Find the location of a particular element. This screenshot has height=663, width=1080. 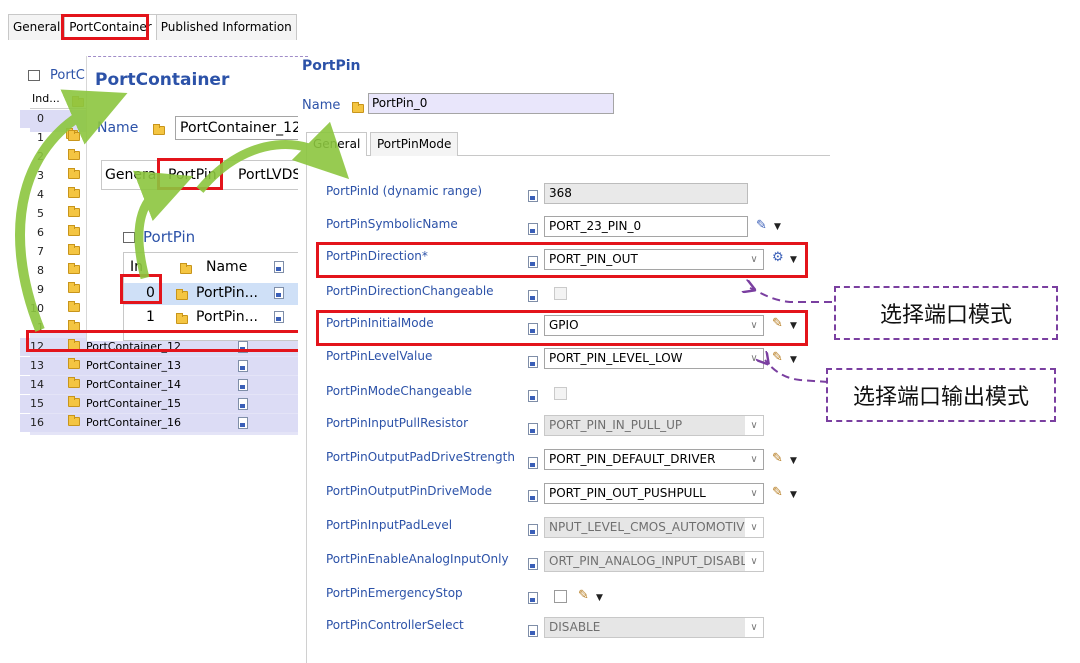

callout-pointer-output-mode is located at coordinates (797, 371).